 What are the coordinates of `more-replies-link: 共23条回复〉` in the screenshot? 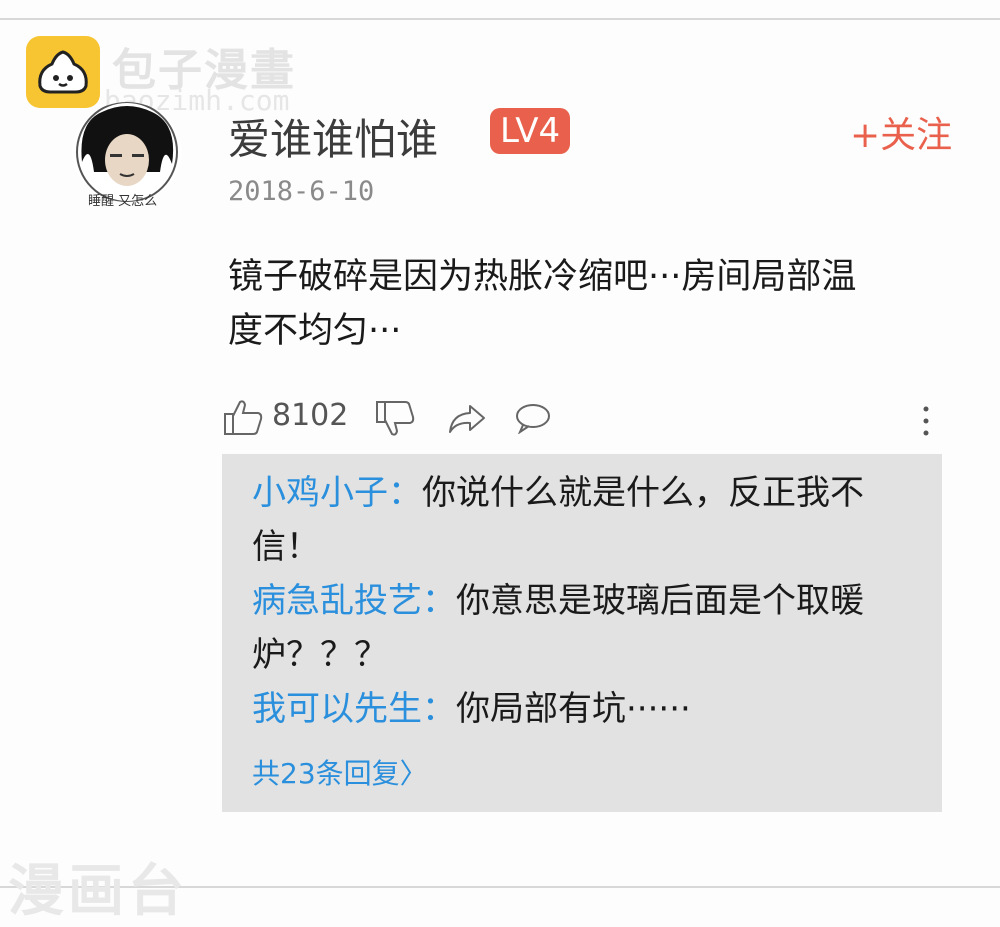 It's located at (340, 772).